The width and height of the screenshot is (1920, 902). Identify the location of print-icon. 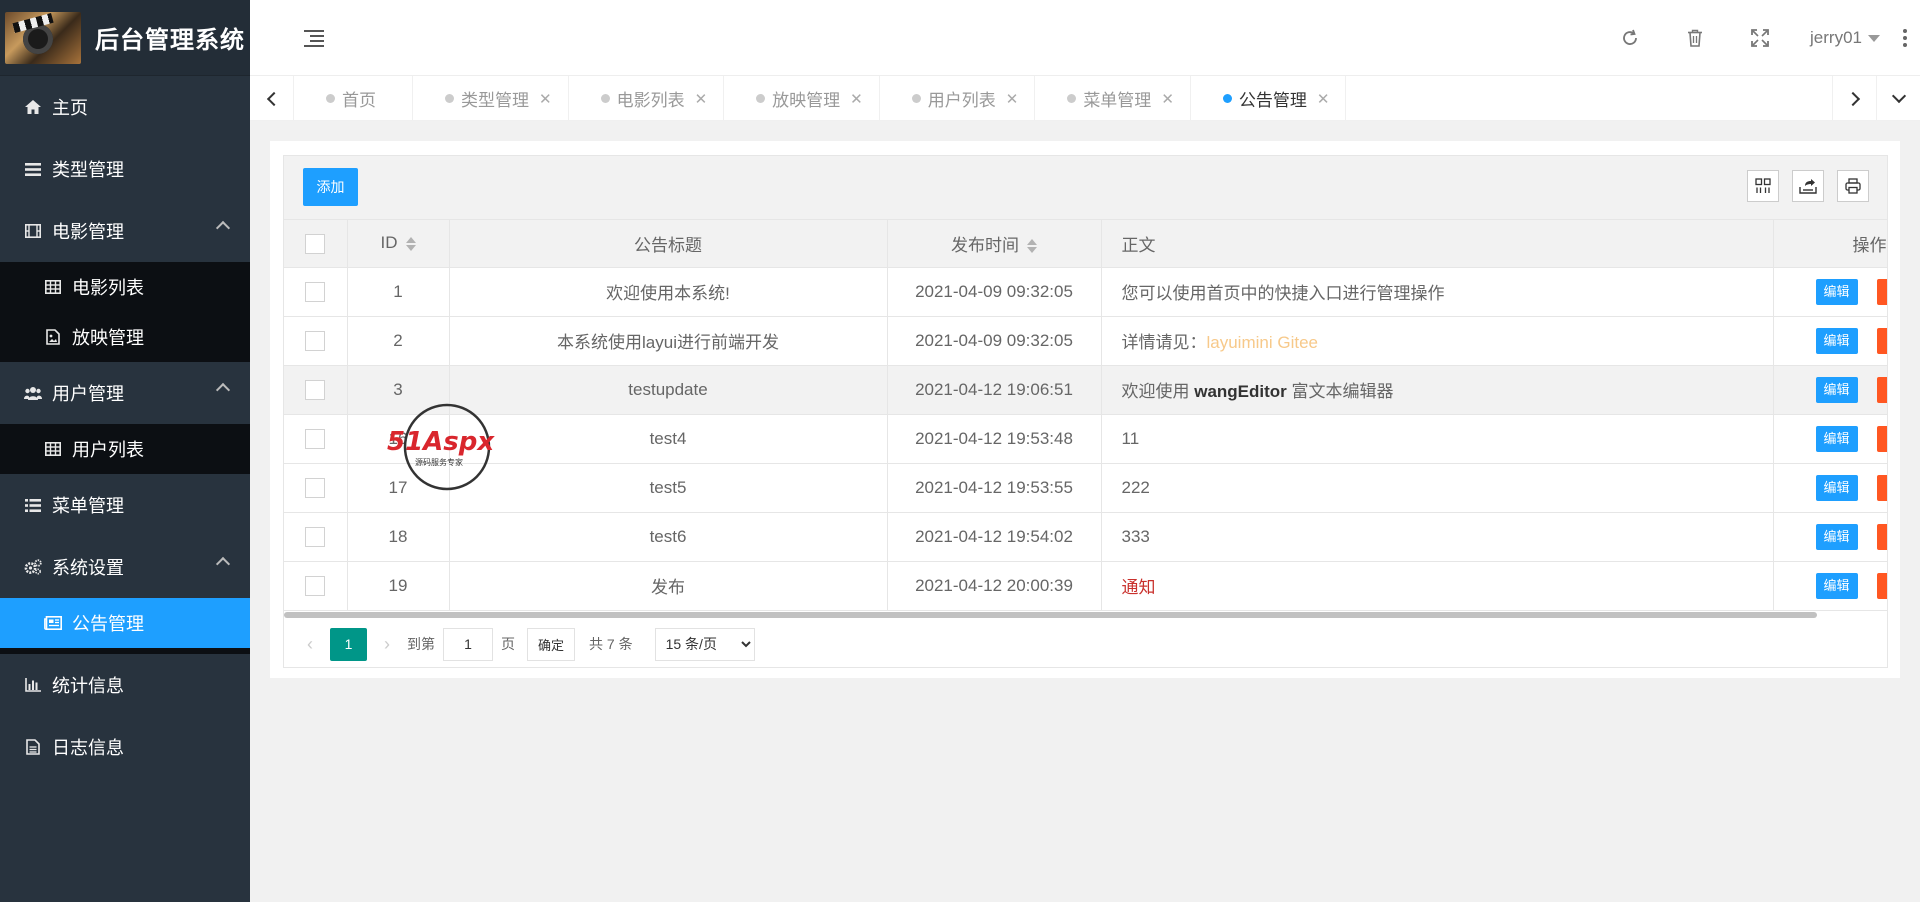
(1853, 186).